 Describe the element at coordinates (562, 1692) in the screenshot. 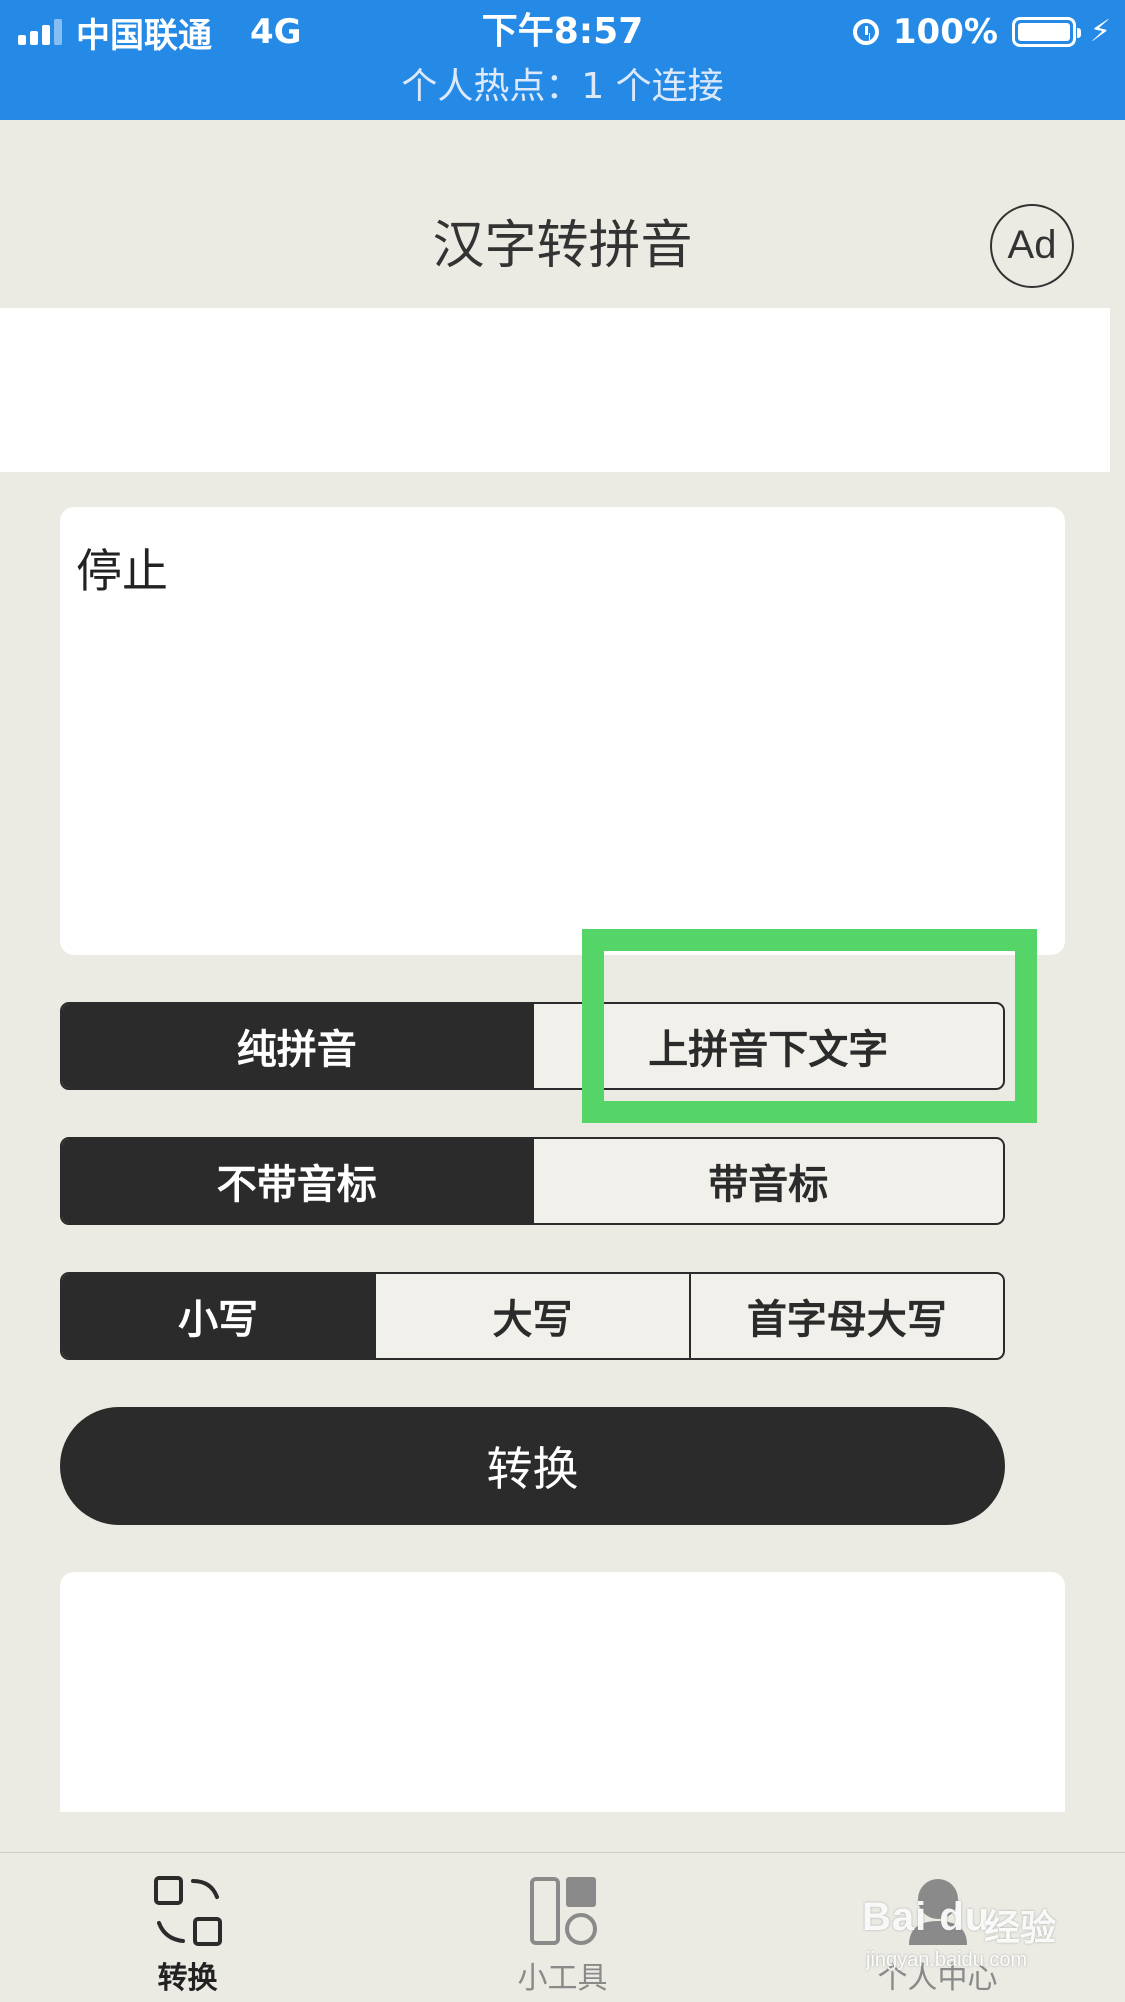

I see `pinyin-output` at that location.